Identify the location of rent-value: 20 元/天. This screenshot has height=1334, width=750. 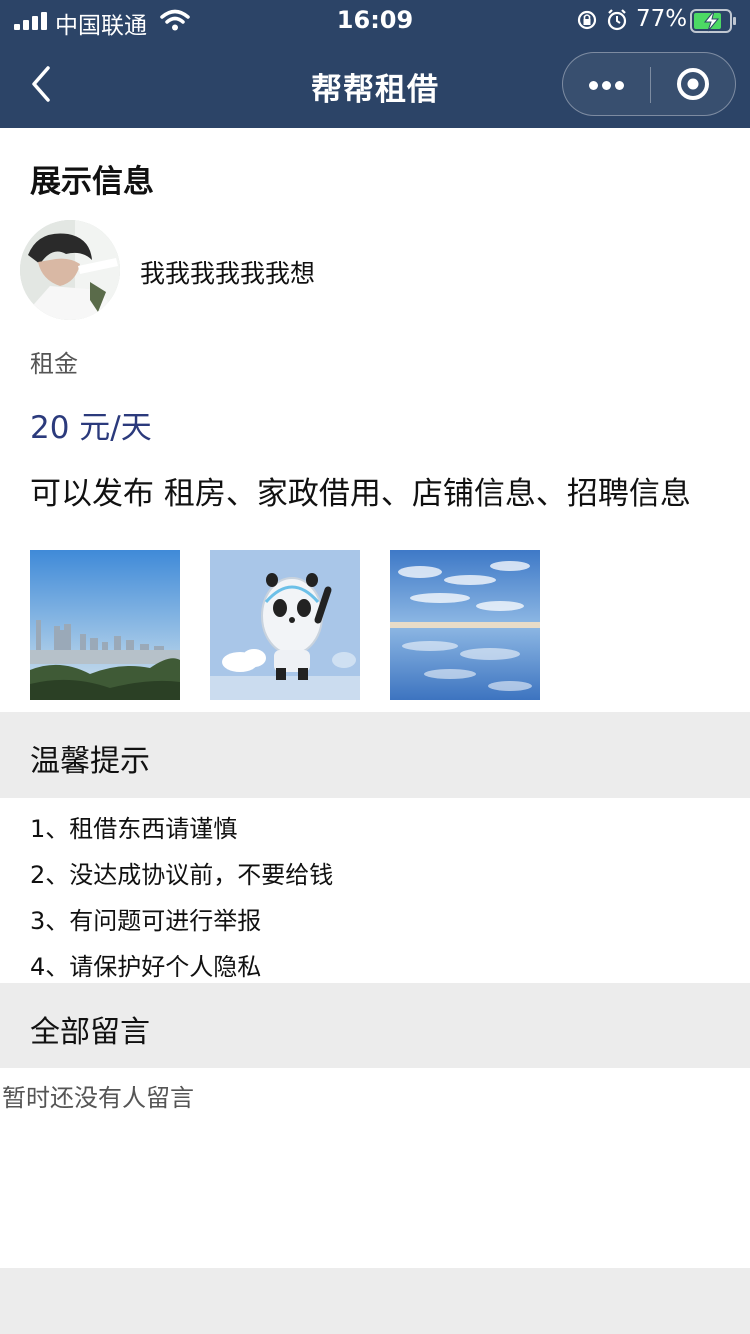
(91, 428).